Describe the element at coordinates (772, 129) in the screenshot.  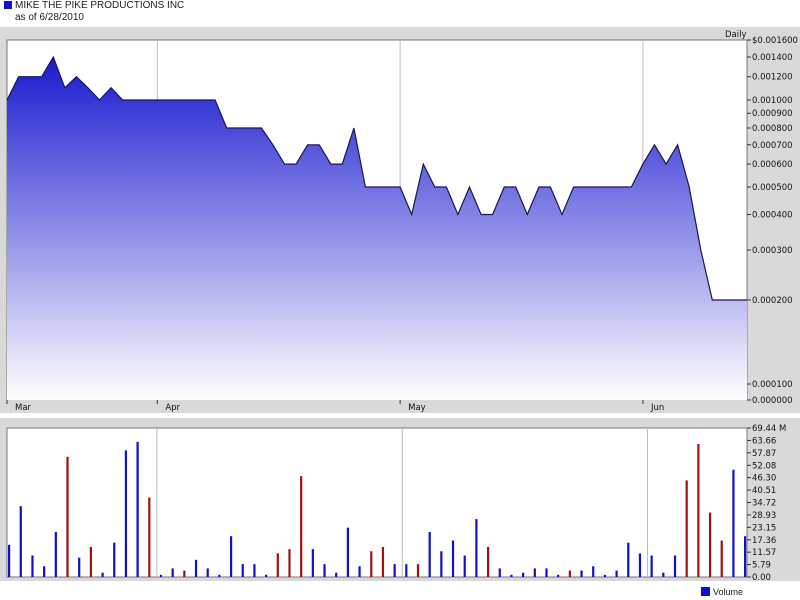
I see `price-y-tick-label: 0.000800` at that location.